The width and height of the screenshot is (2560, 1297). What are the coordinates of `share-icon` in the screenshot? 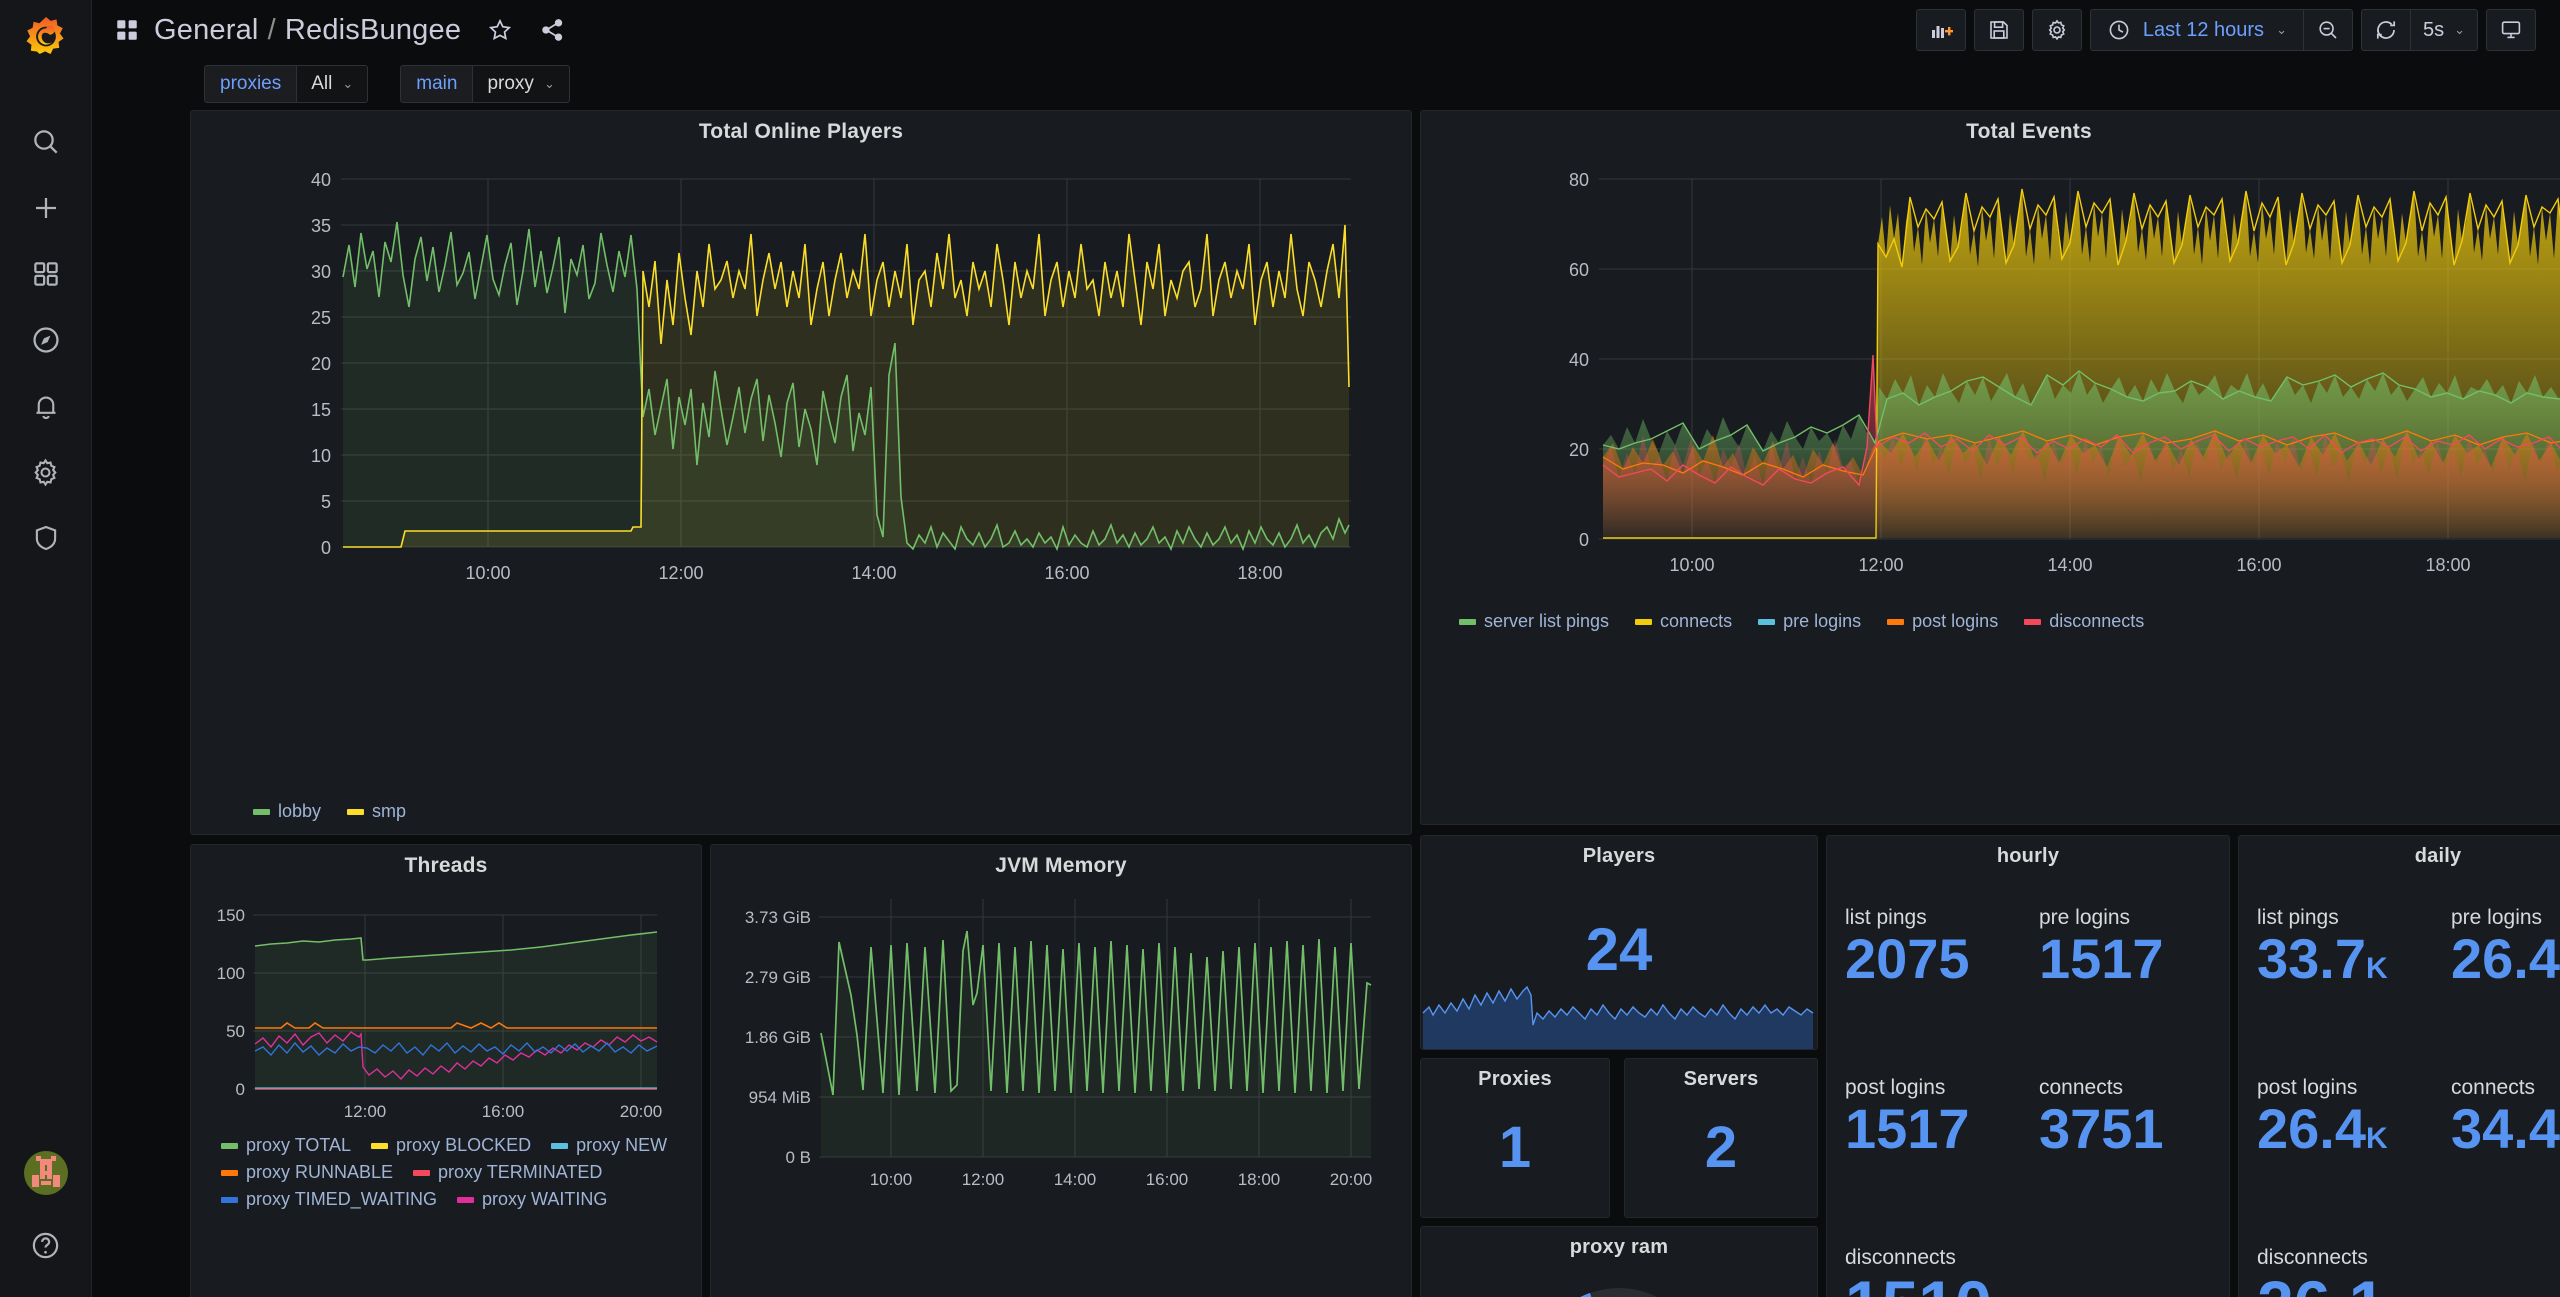 It's located at (552, 30).